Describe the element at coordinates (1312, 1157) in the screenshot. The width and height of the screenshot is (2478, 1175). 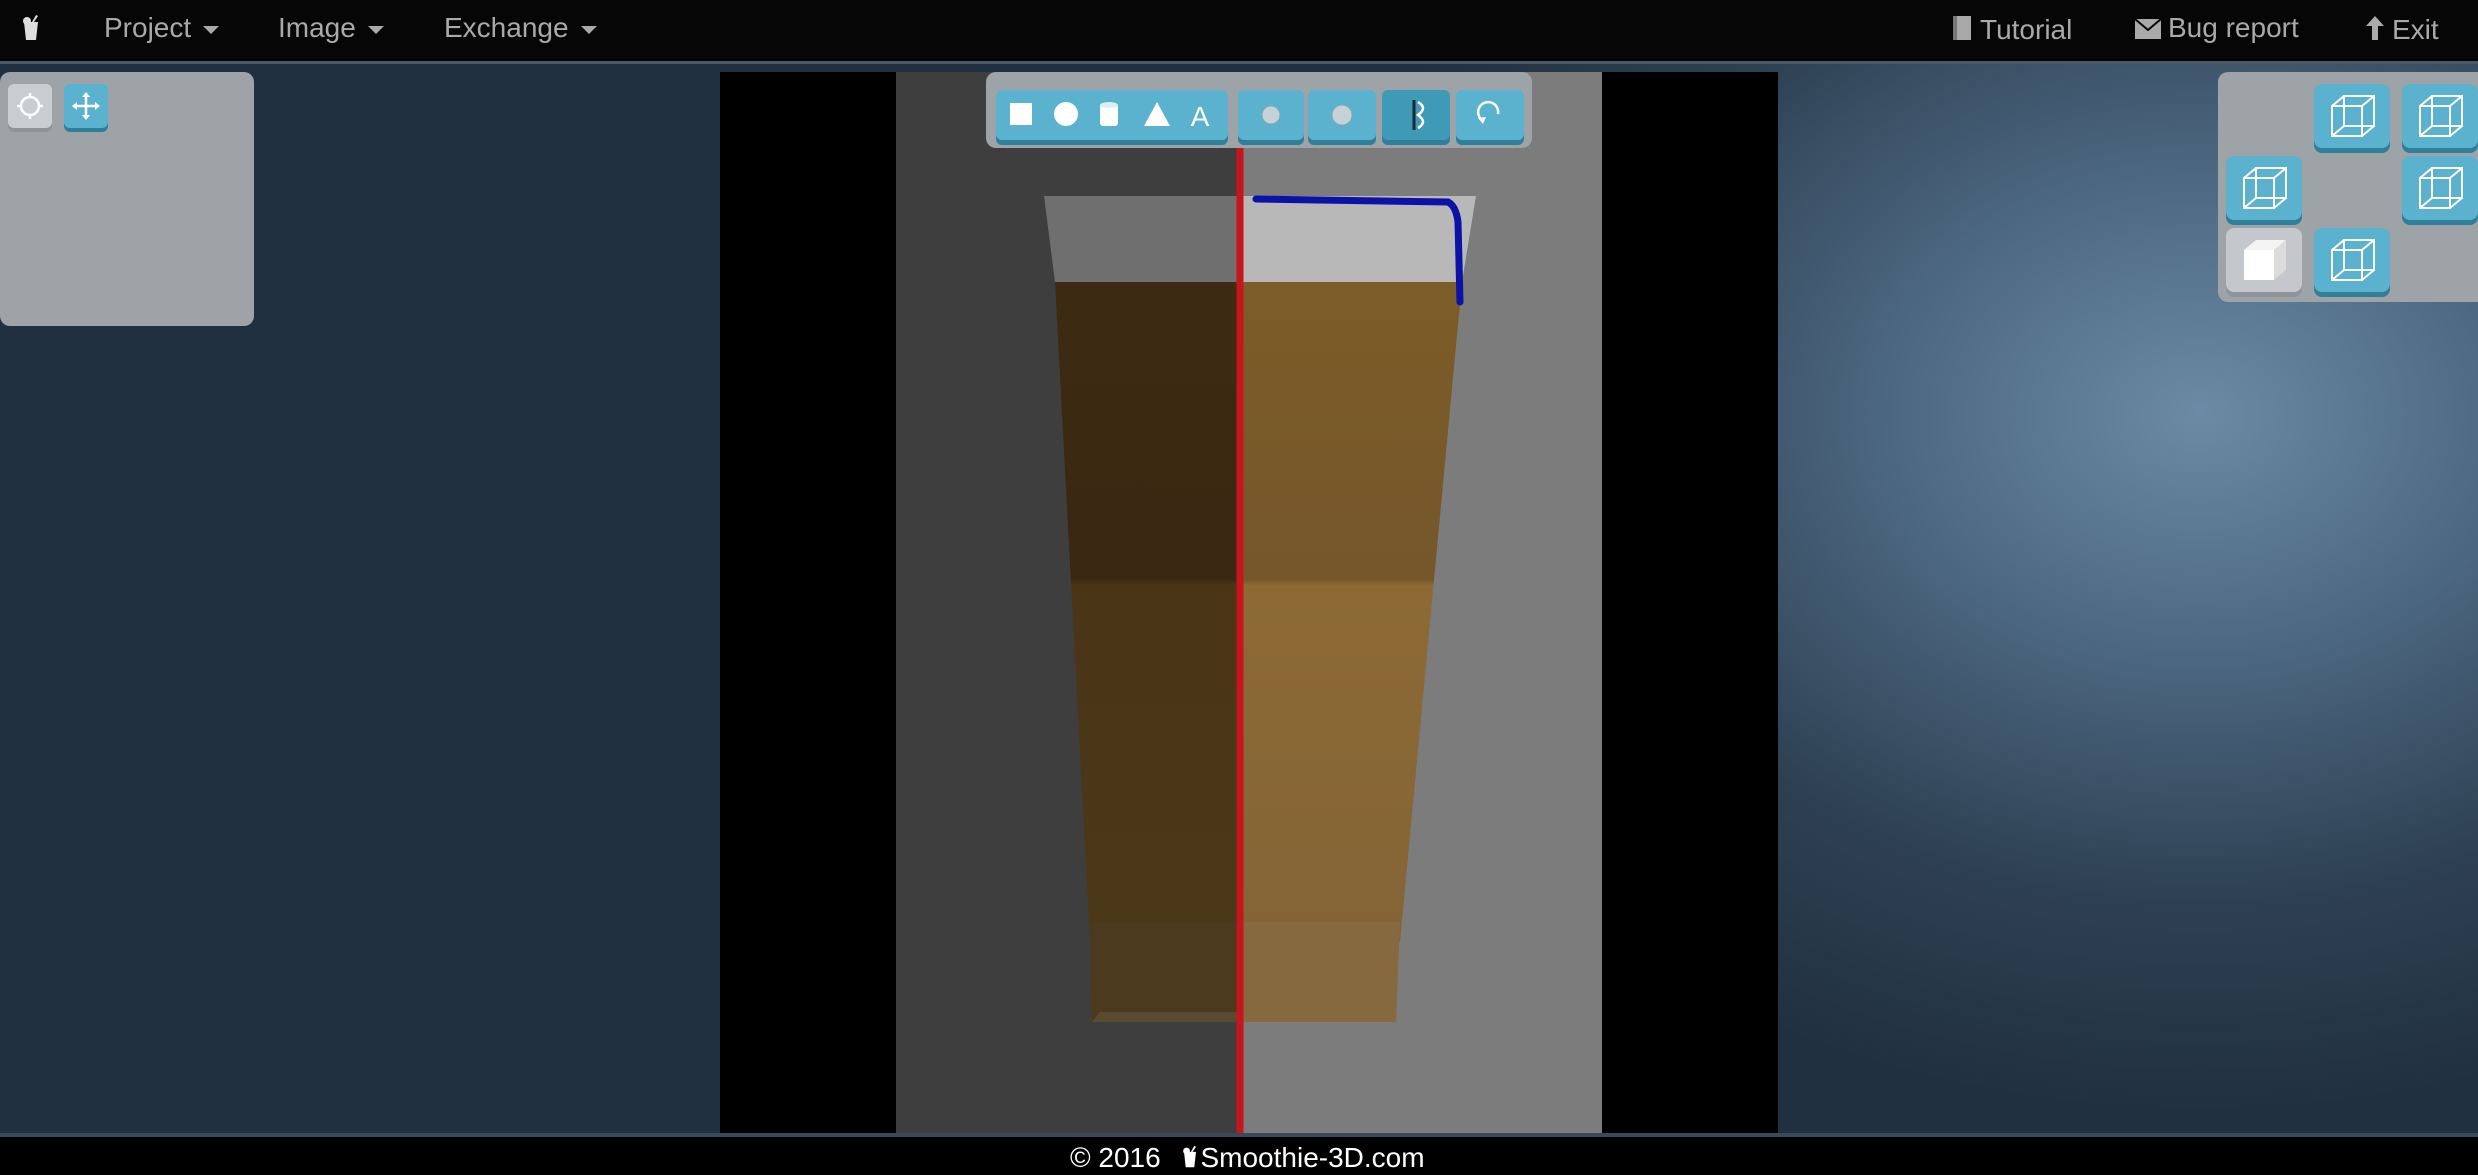
I see `brand-link: Smoothie-3D.com` at that location.